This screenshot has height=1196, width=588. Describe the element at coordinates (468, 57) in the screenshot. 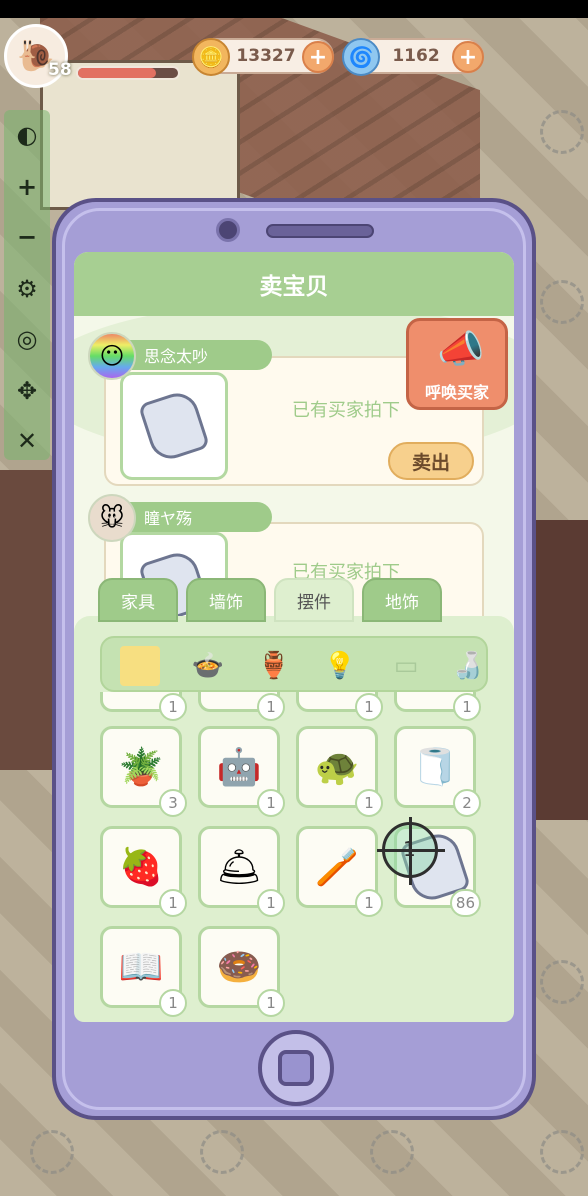

I see `add-gems-button: +` at that location.